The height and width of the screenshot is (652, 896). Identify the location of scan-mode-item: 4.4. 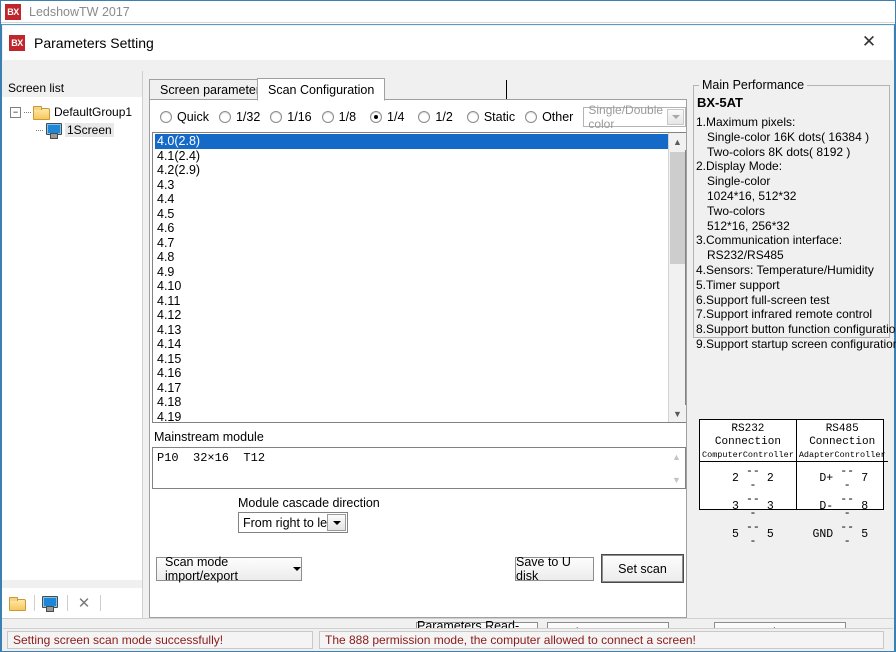
(411, 199).